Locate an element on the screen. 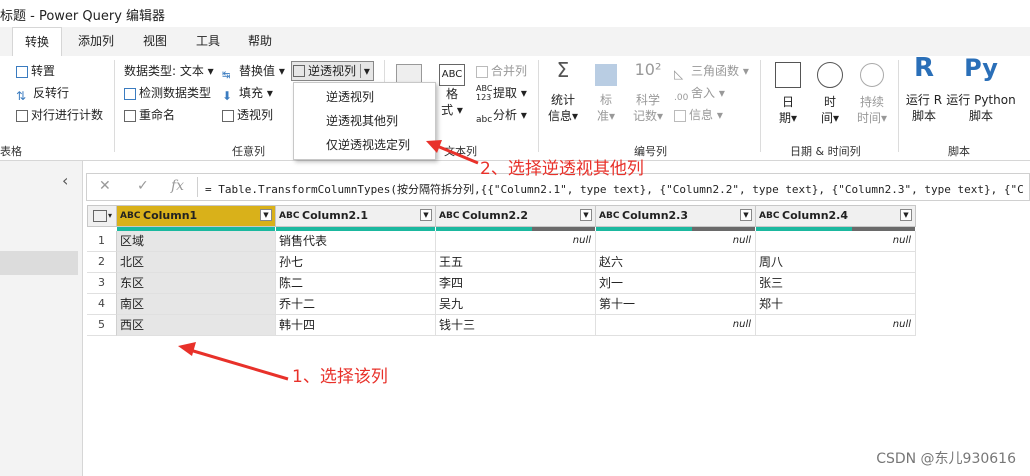 This screenshot has height=476, width=1030. script-group-label: 脚本 is located at coordinates (959, 151).